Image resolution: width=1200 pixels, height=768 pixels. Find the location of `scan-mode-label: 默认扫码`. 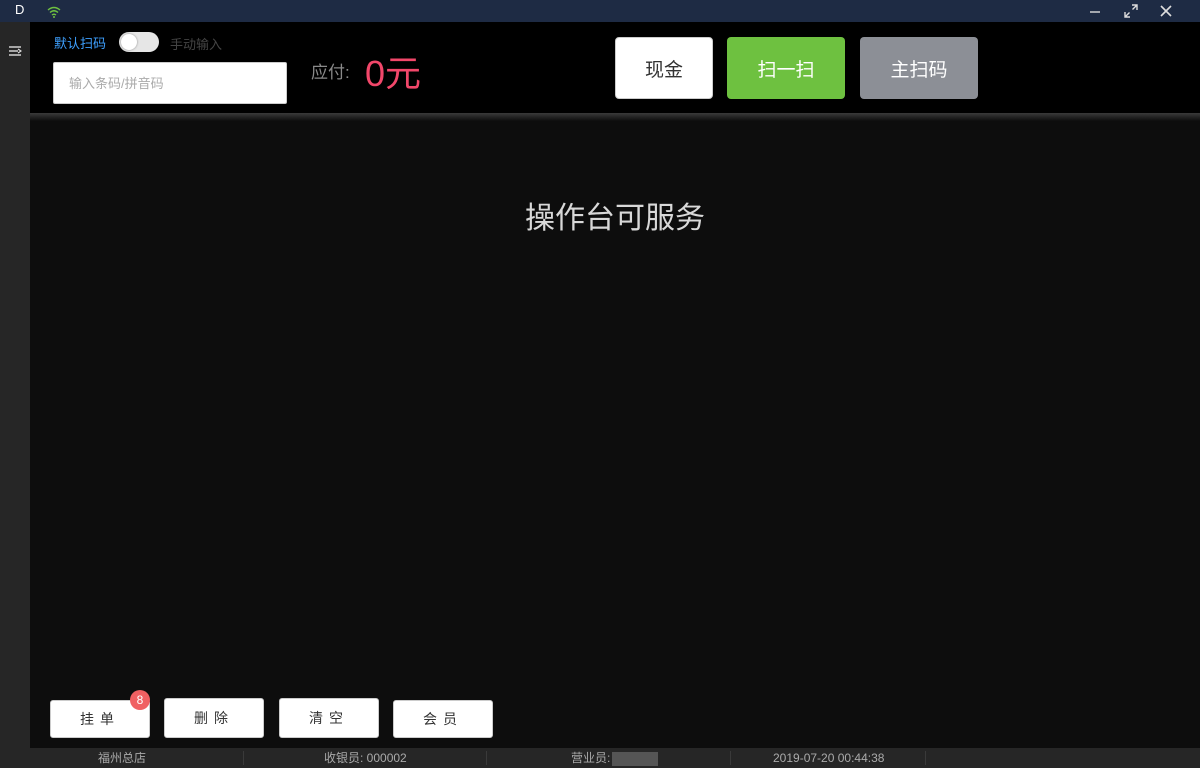

scan-mode-label: 默认扫码 is located at coordinates (80, 42).